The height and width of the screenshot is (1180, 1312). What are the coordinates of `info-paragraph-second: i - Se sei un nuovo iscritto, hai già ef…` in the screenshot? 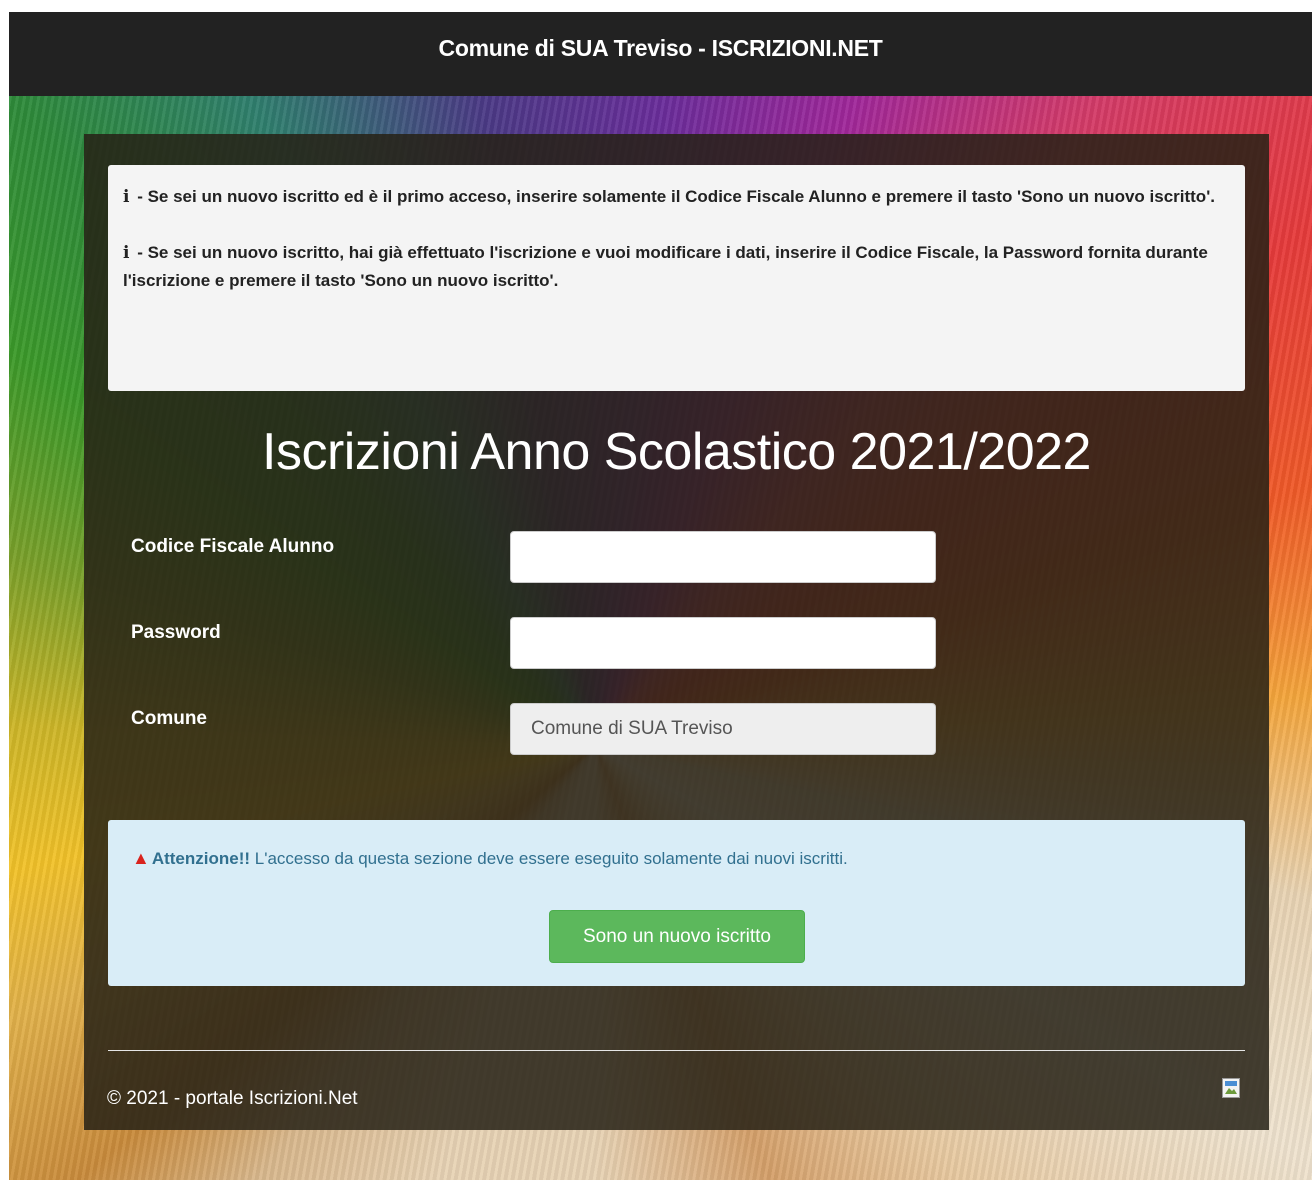 It's located at (676, 266).